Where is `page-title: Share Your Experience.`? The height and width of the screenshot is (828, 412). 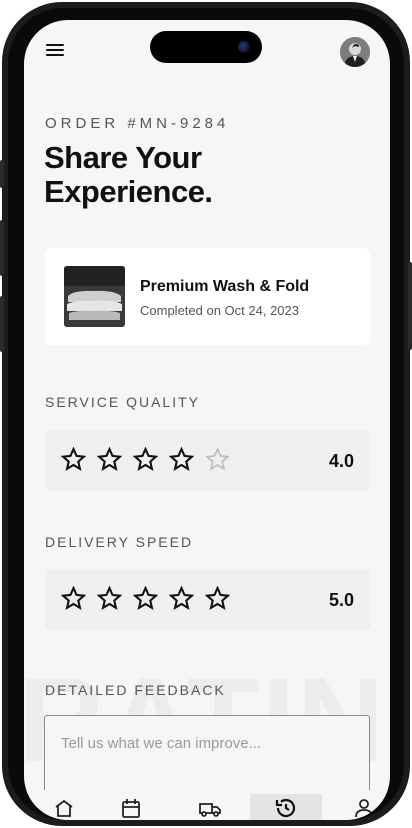 page-title: Share Your Experience. is located at coordinates (128, 175).